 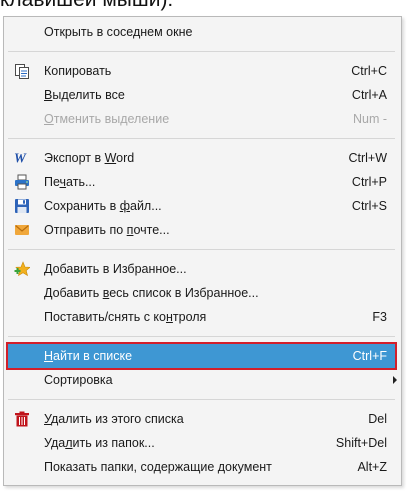 What do you see at coordinates (202, 95) in the screenshot?
I see `menu-item-select-all: Выделить все Ctrl+A` at bounding box center [202, 95].